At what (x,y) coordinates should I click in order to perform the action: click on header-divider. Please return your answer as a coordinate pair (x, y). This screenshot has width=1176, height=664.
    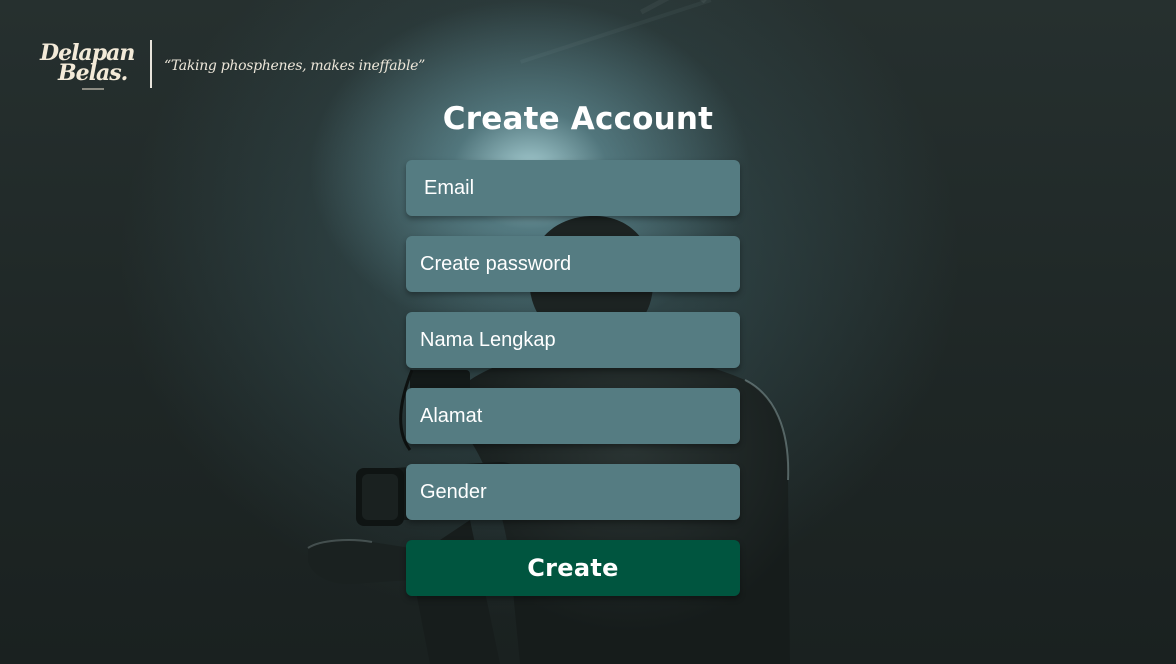
    Looking at the image, I should click on (151, 64).